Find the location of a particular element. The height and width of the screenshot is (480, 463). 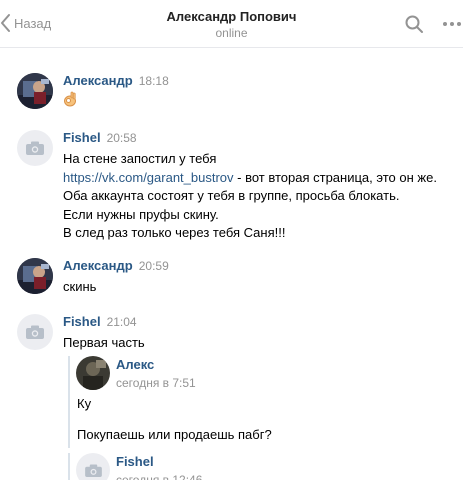

message-meta: Александр 20:59 is located at coordinates (116, 266).